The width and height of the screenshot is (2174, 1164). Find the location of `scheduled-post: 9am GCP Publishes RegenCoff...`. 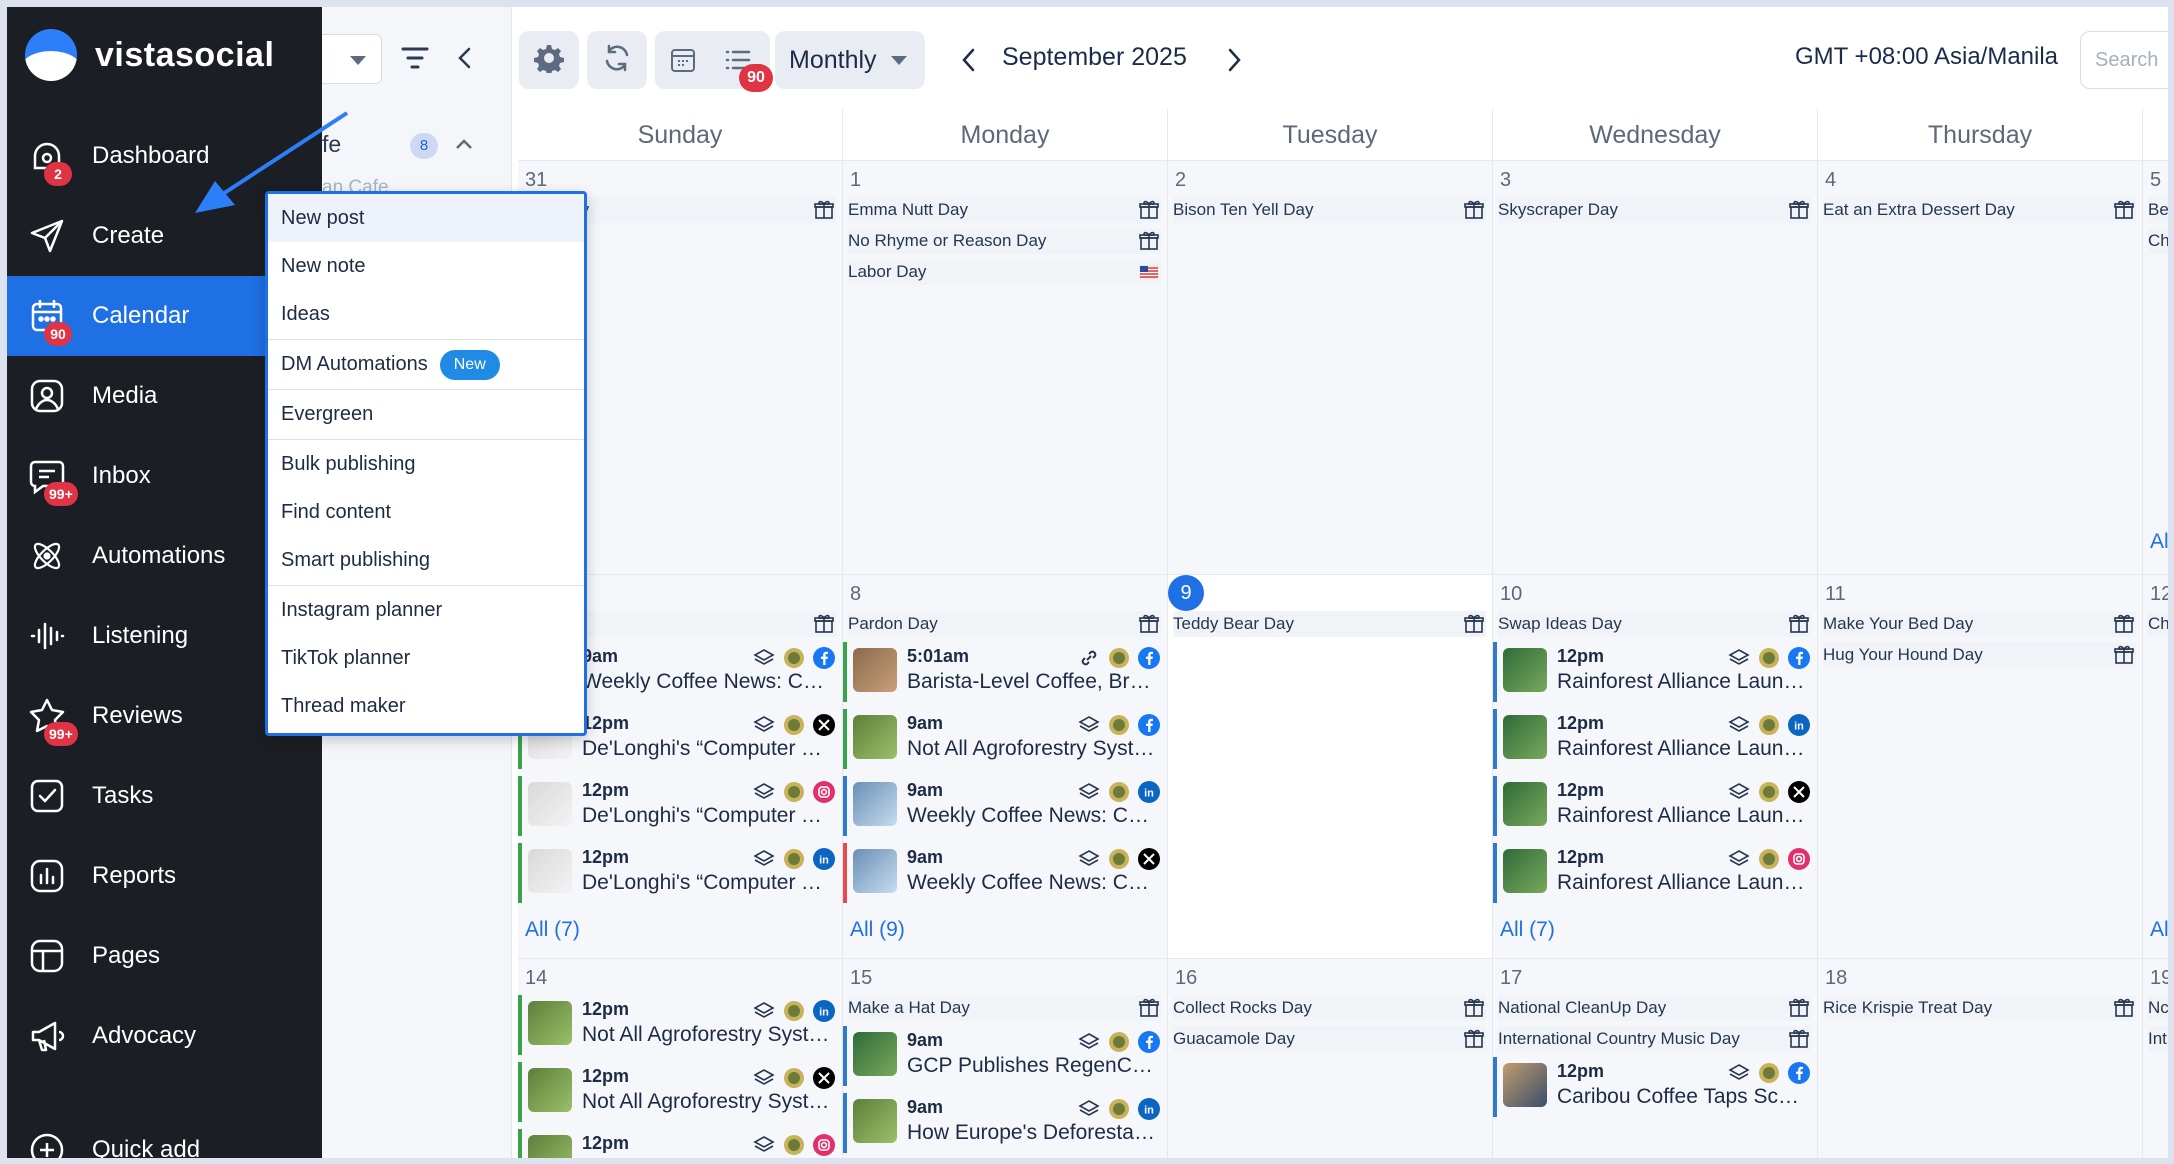

scheduled-post: 9am GCP Publishes RegenCoff... is located at coordinates (1002, 1056).